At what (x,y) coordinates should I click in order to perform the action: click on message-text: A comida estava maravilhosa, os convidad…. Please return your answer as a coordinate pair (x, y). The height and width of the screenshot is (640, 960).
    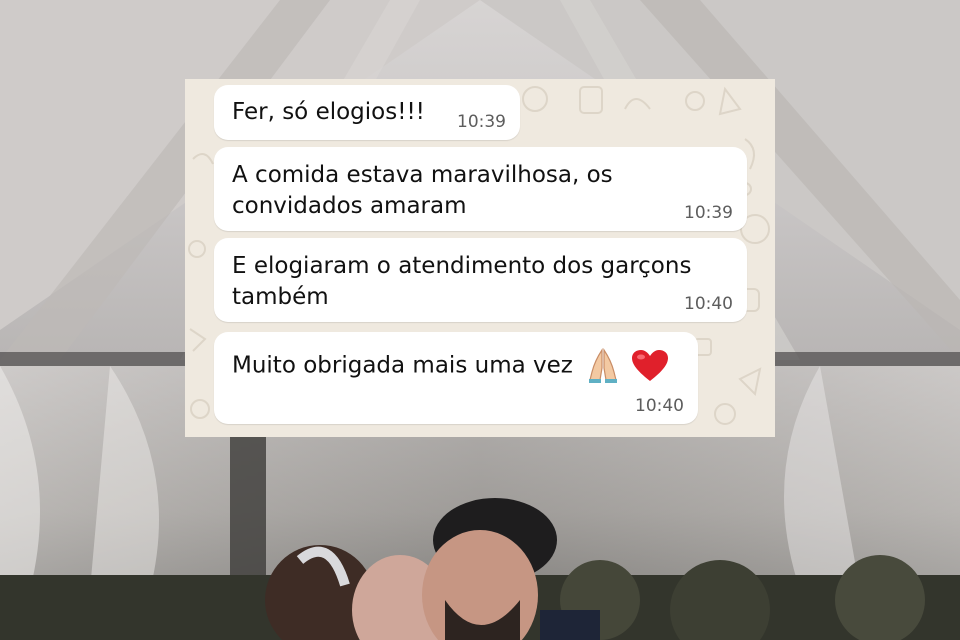
    Looking at the image, I should click on (422, 191).